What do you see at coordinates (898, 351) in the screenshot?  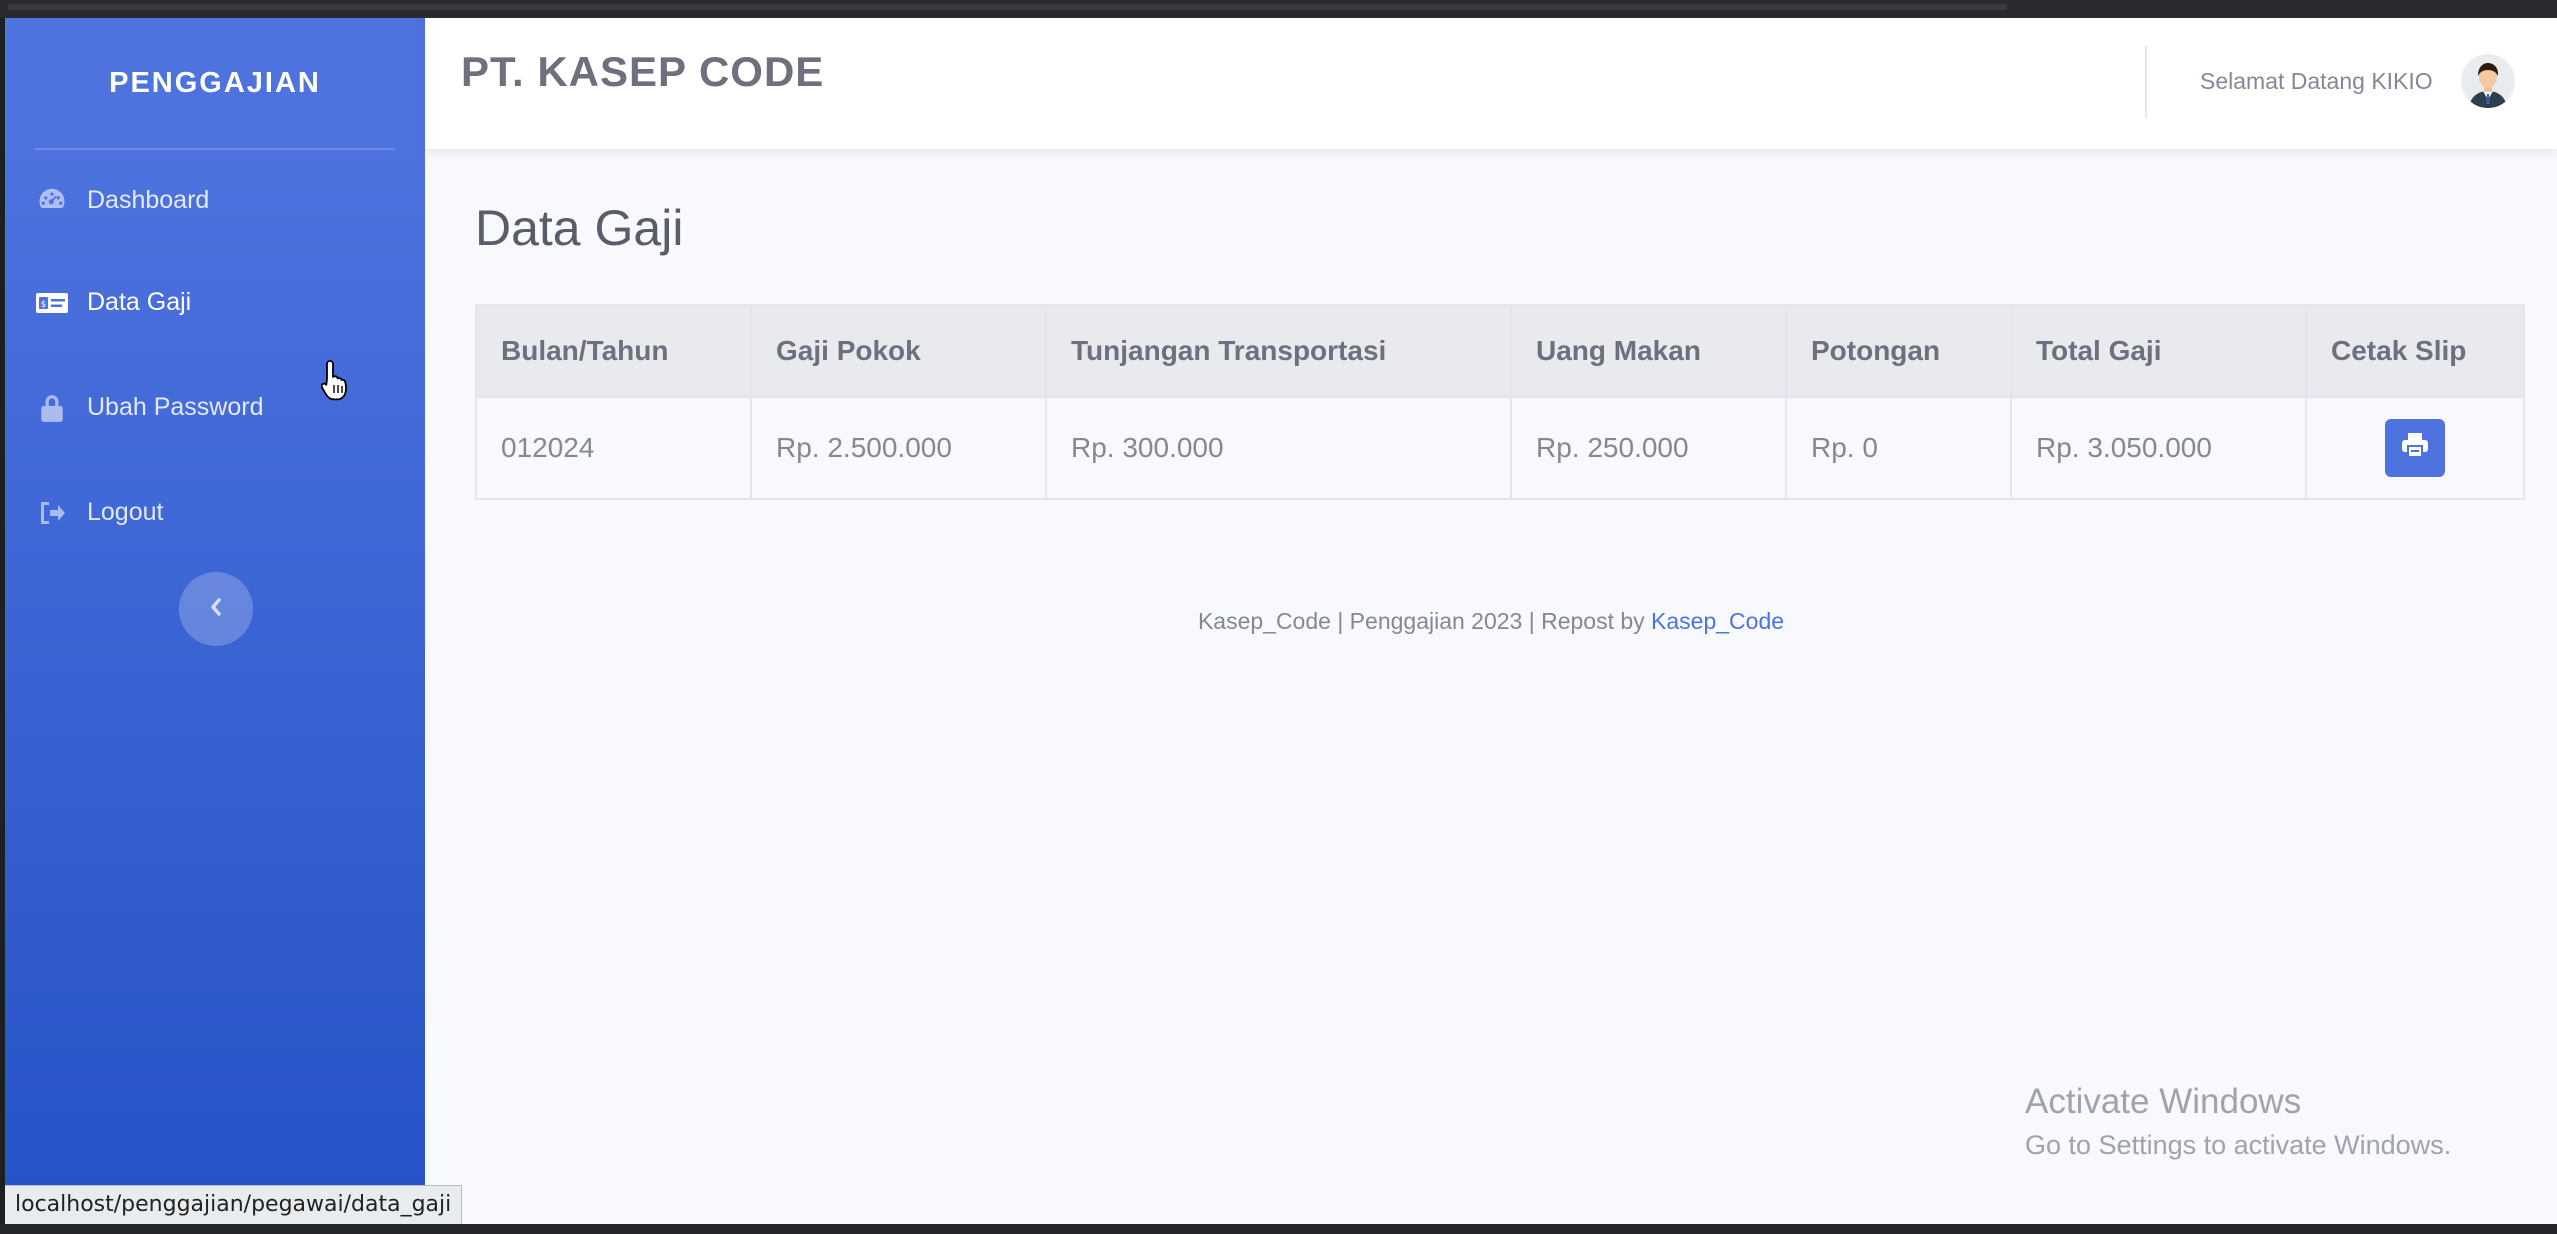 I see `column-header: Gaji Pokok` at bounding box center [898, 351].